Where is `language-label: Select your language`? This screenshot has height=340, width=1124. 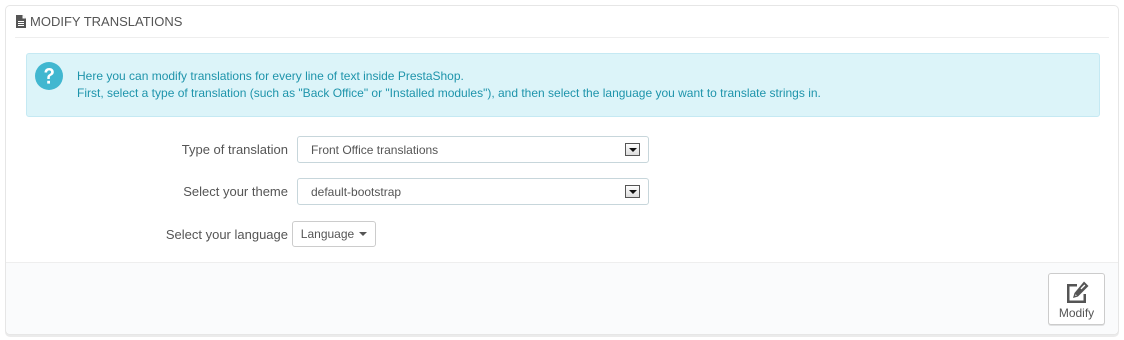 language-label: Select your language is located at coordinates (226, 234).